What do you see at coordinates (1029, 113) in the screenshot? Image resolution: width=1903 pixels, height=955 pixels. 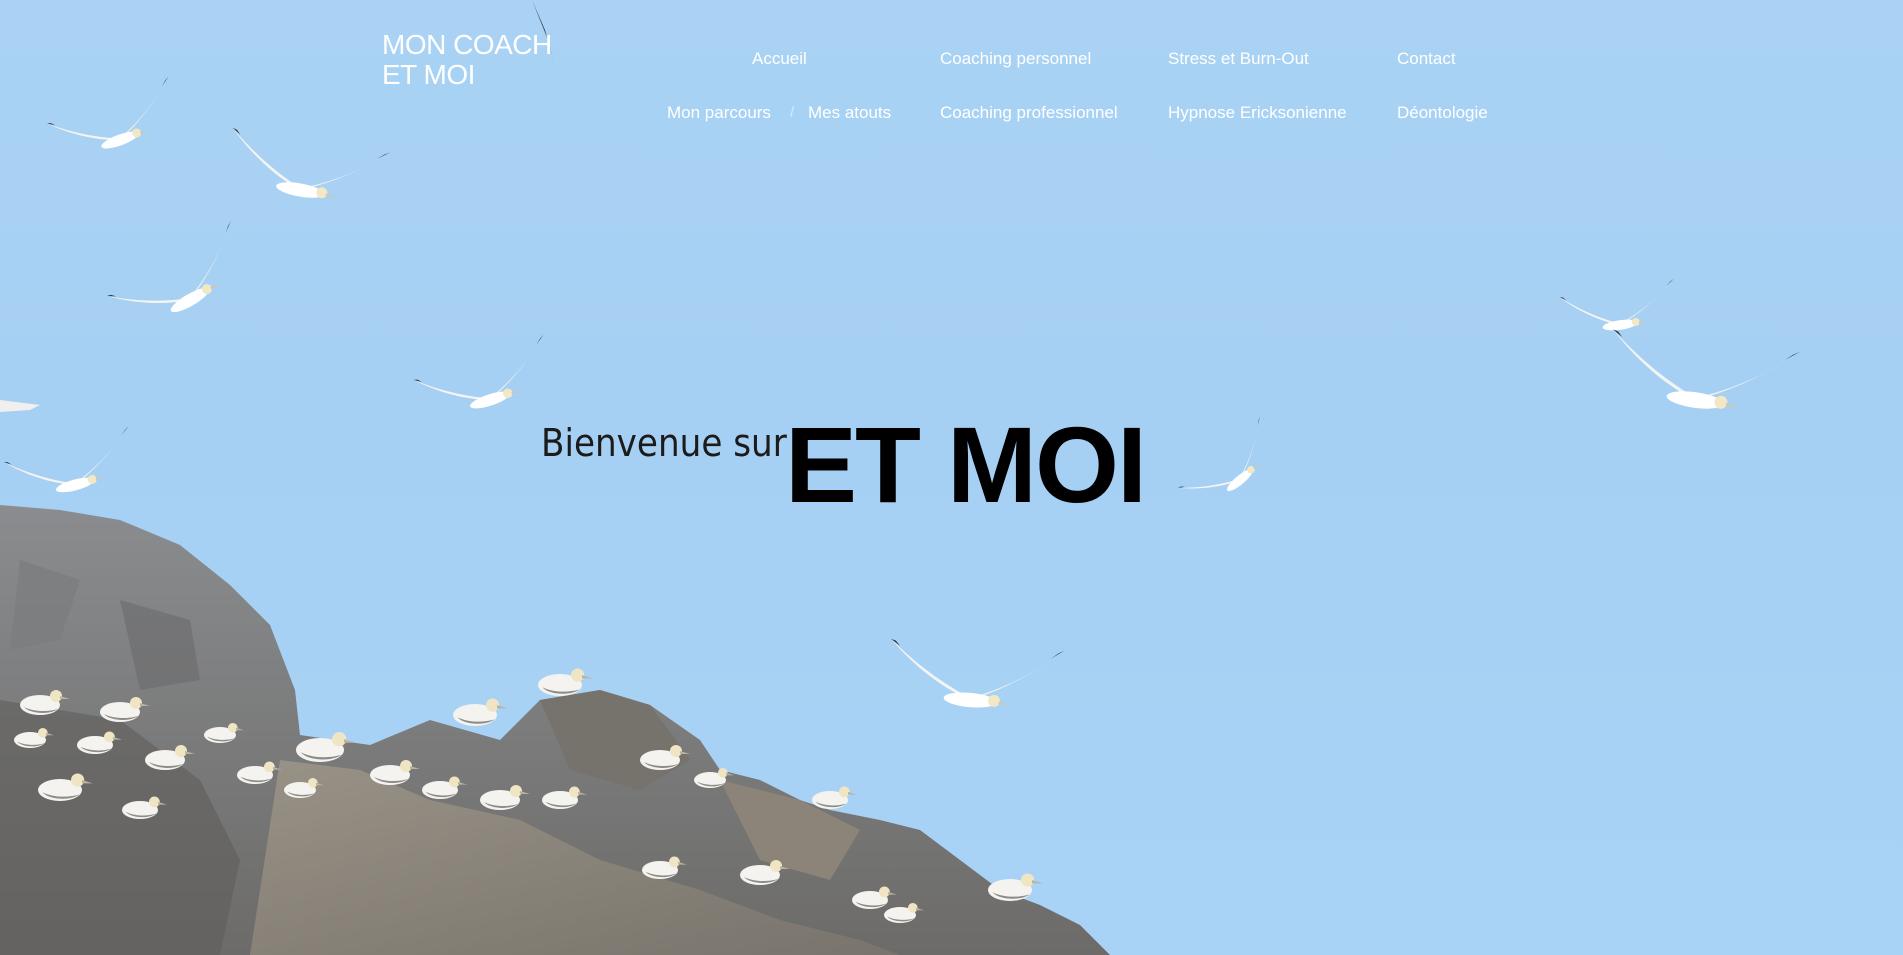 I see `nav-item-coaching-professionnel: Coaching professionnel` at bounding box center [1029, 113].